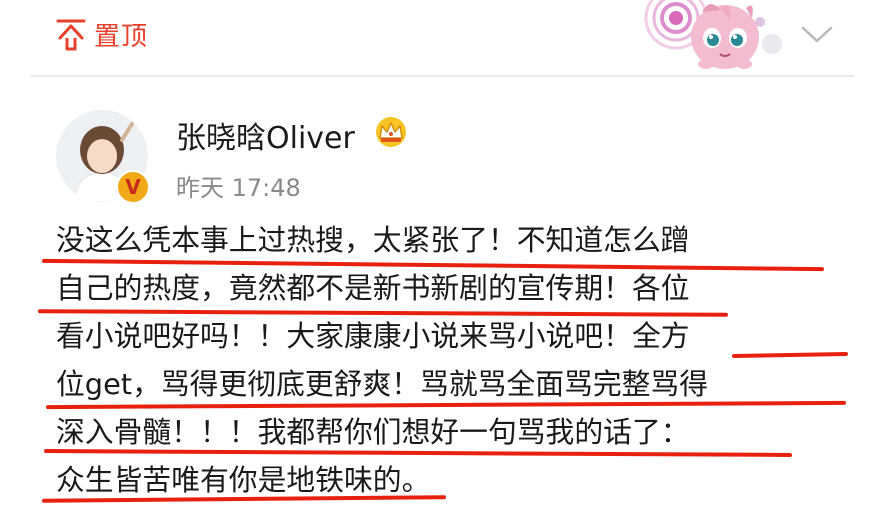  Describe the element at coordinates (373, 432) in the screenshot. I see `post-line: 深入骨髓！！！我都帮你们想好一句骂我的话了：` at that location.